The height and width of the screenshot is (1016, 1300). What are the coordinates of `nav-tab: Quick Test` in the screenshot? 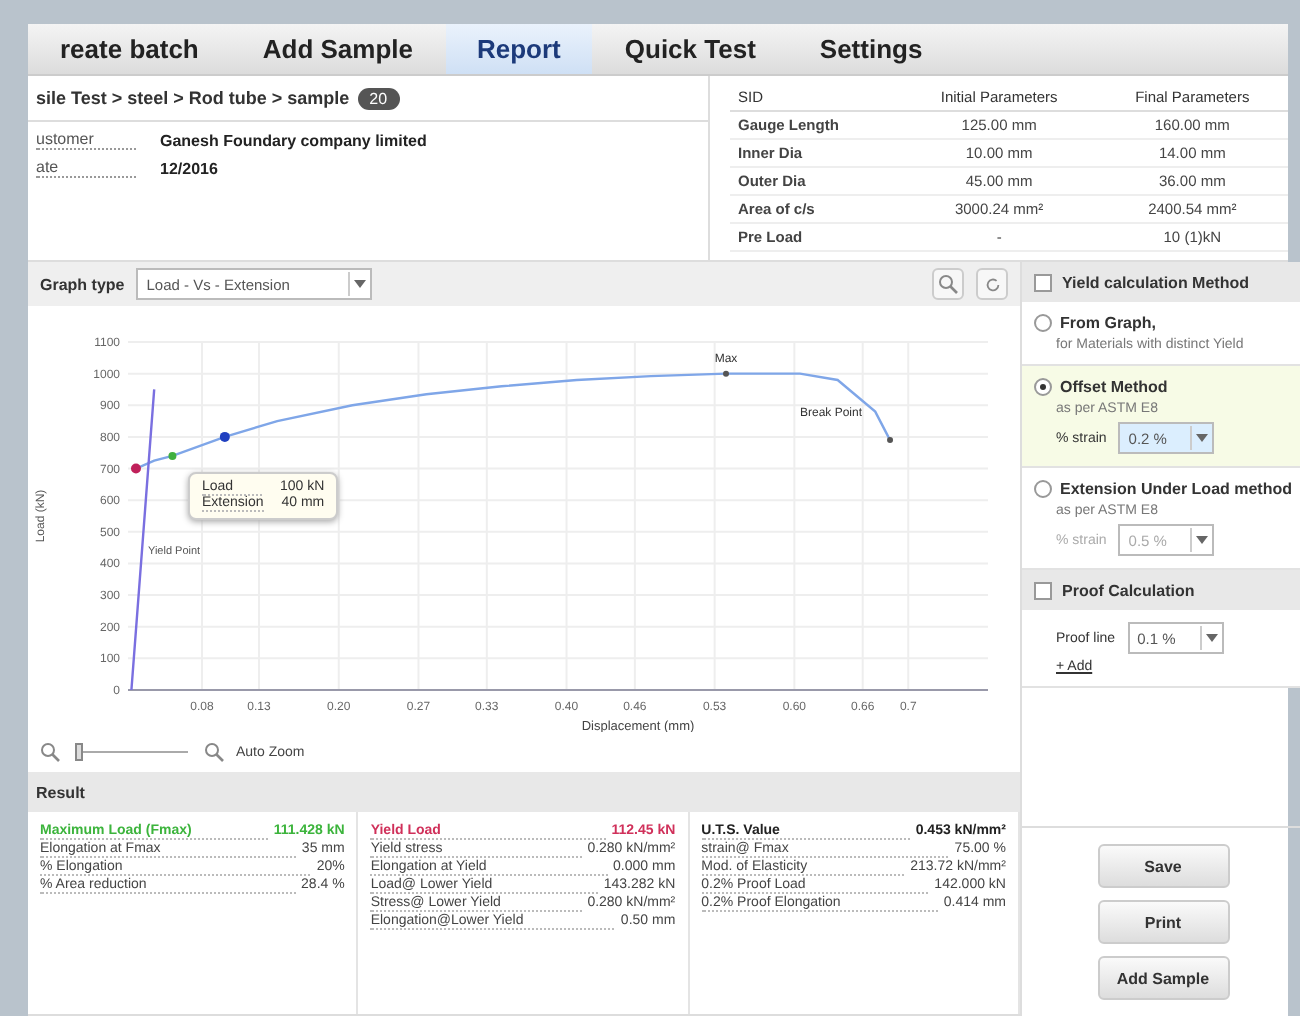 It's located at (690, 49).